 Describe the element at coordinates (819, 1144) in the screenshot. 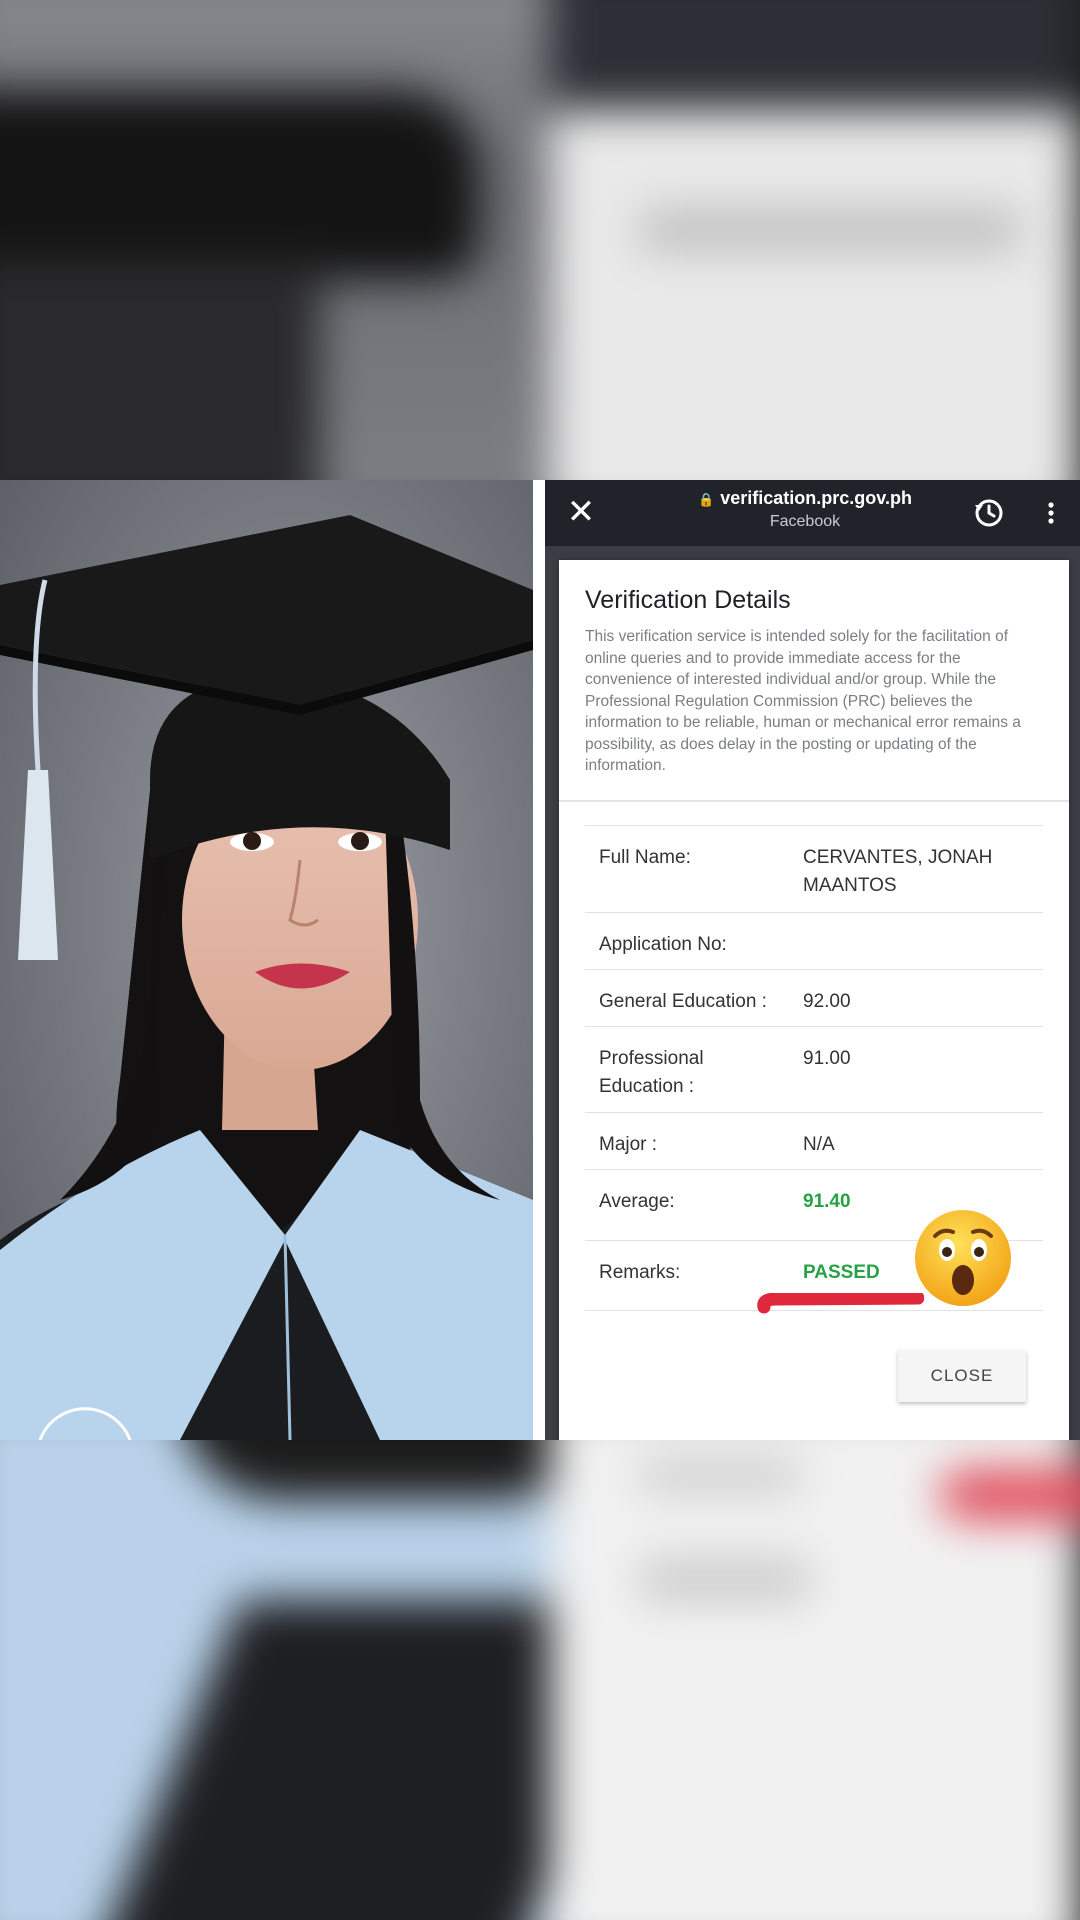

I see `row-value: N/A` at that location.